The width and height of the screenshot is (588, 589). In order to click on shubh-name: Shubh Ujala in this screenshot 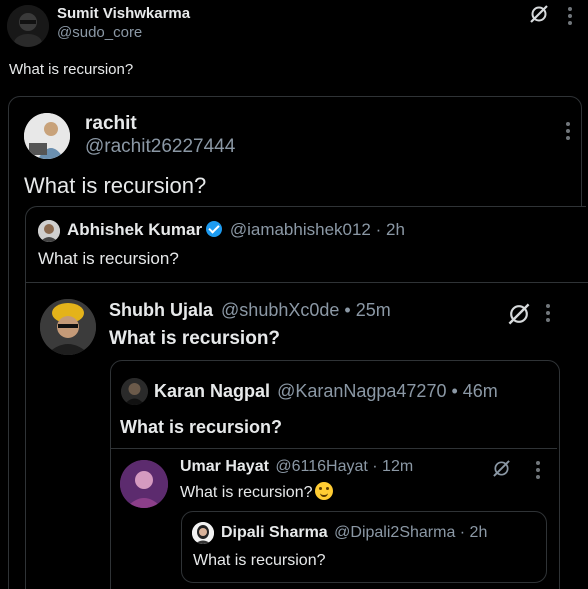, I will do `click(161, 310)`.